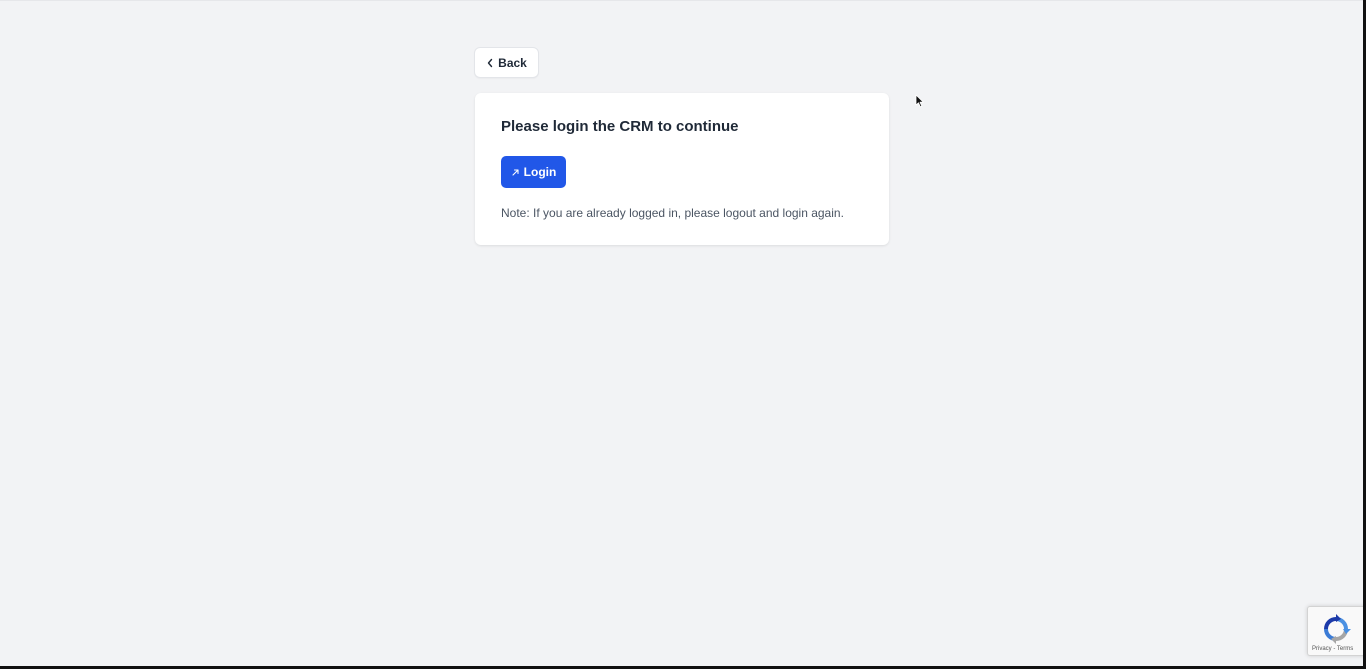  I want to click on login-button-label: Login, so click(540, 172).